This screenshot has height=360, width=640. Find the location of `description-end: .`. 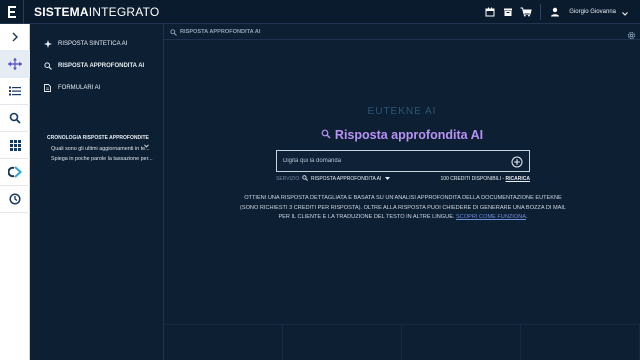

description-end: . is located at coordinates (526, 217).